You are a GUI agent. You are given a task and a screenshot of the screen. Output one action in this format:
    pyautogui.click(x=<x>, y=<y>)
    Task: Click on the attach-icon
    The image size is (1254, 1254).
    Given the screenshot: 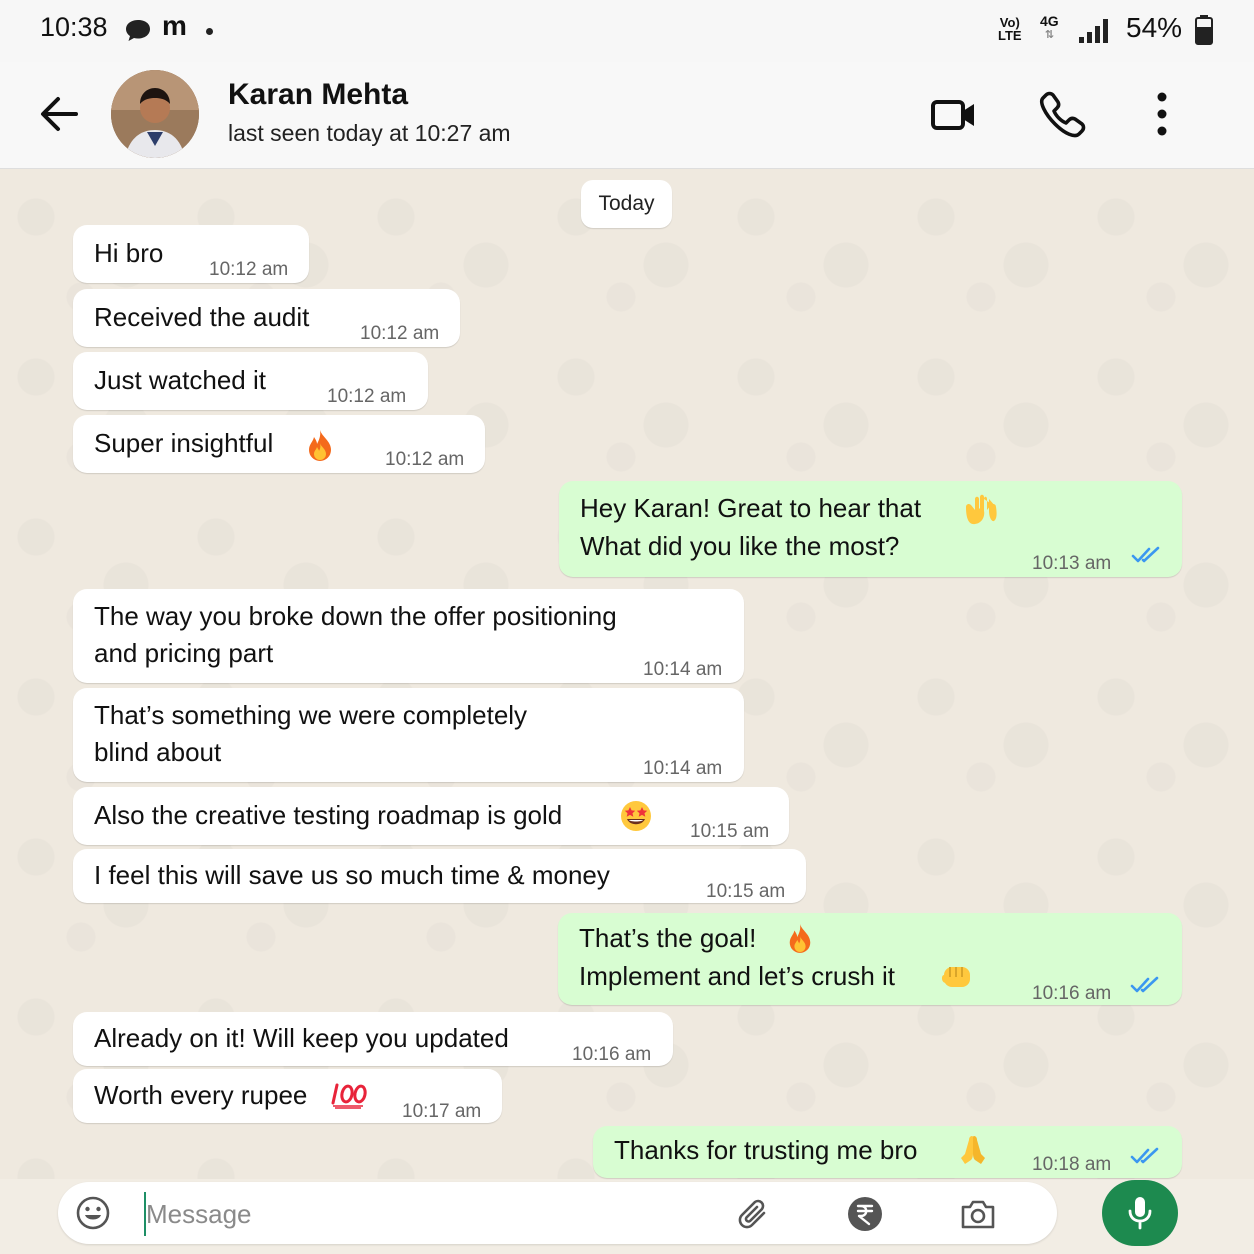 What is the action you would take?
    pyautogui.click(x=753, y=1214)
    